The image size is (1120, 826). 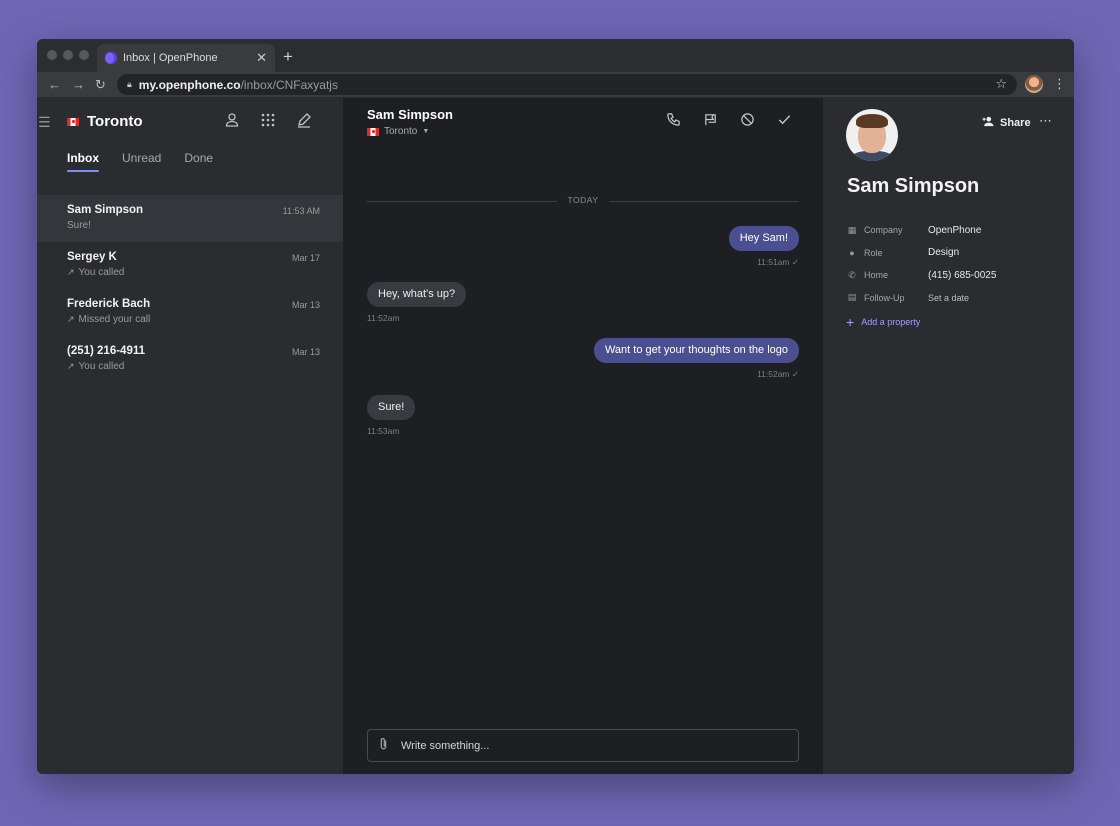 I want to click on message-incoming: Sure! 11:53am, so click(x=391, y=415).